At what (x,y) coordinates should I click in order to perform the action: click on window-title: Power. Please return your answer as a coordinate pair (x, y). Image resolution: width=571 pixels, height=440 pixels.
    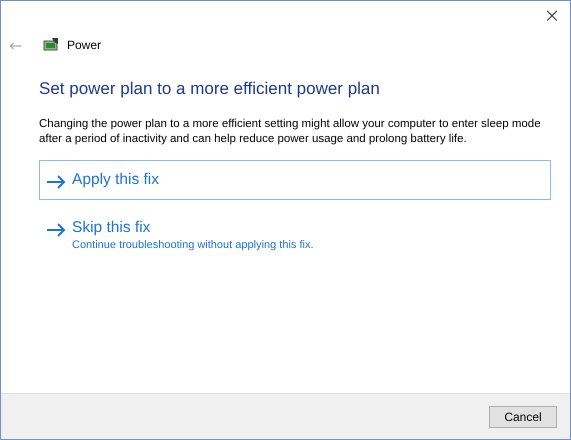
    Looking at the image, I should click on (84, 45).